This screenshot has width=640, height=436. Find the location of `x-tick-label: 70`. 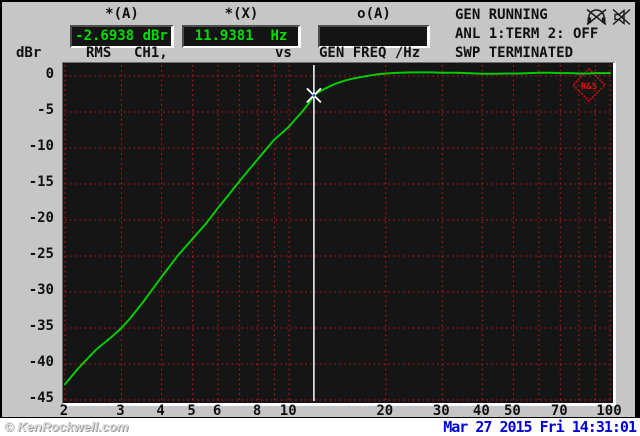

x-tick-label: 70 is located at coordinates (559, 411).